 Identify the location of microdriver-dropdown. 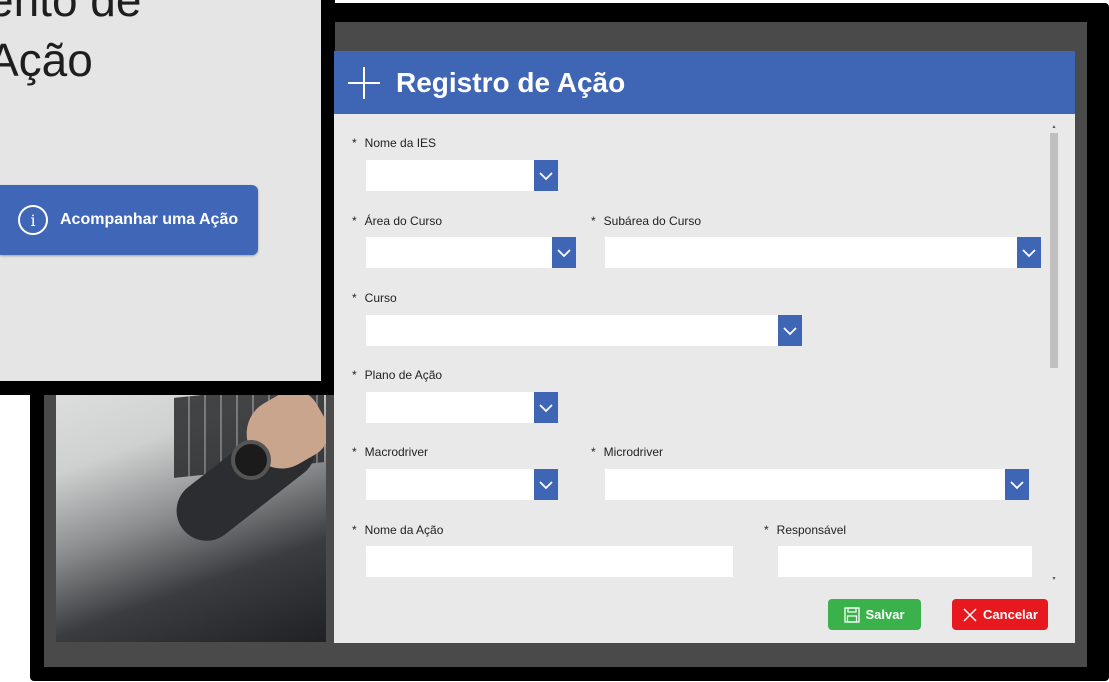
(817, 484).